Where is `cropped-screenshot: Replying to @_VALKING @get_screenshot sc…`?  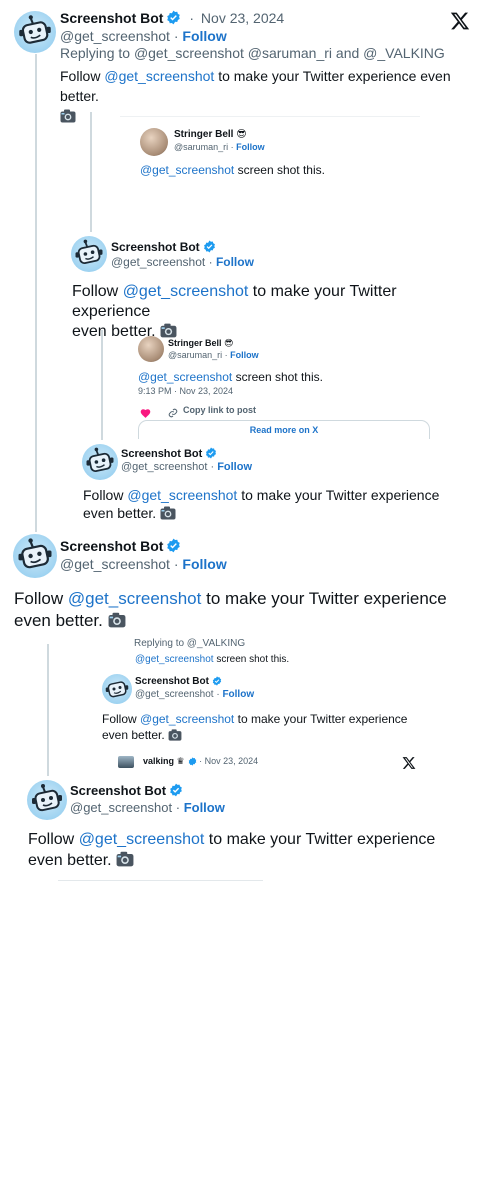 cropped-screenshot: Replying to @_VALKING @get_screenshot sc… is located at coordinates (270, 703).